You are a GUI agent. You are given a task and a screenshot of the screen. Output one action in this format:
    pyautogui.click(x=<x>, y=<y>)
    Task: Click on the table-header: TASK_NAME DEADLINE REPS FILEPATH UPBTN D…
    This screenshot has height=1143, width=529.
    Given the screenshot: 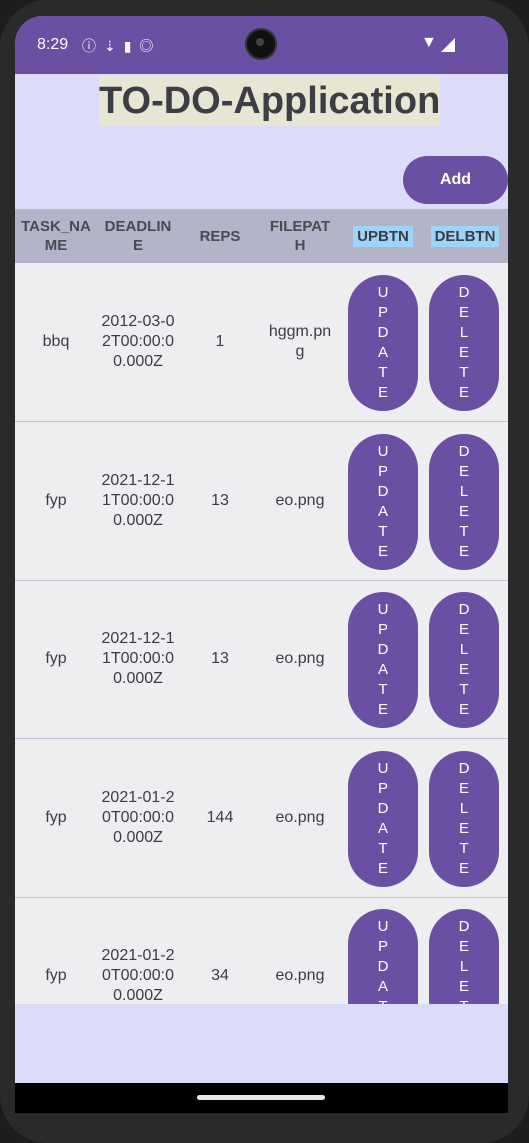 What is the action you would take?
    pyautogui.click(x=261, y=236)
    